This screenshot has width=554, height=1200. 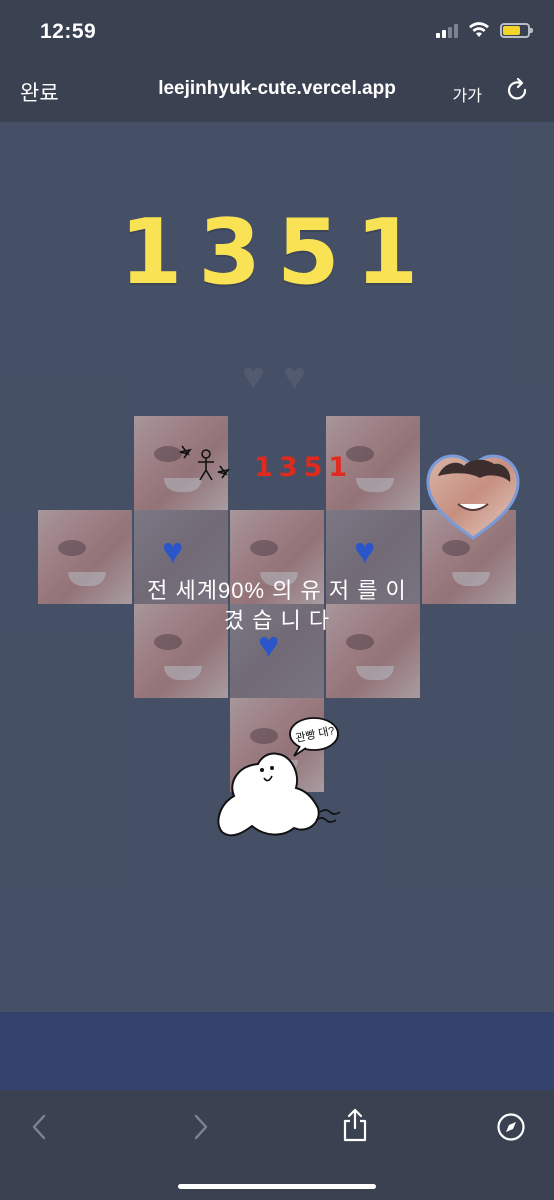 What do you see at coordinates (277, 1051) in the screenshot?
I see `page-bottom-band` at bounding box center [277, 1051].